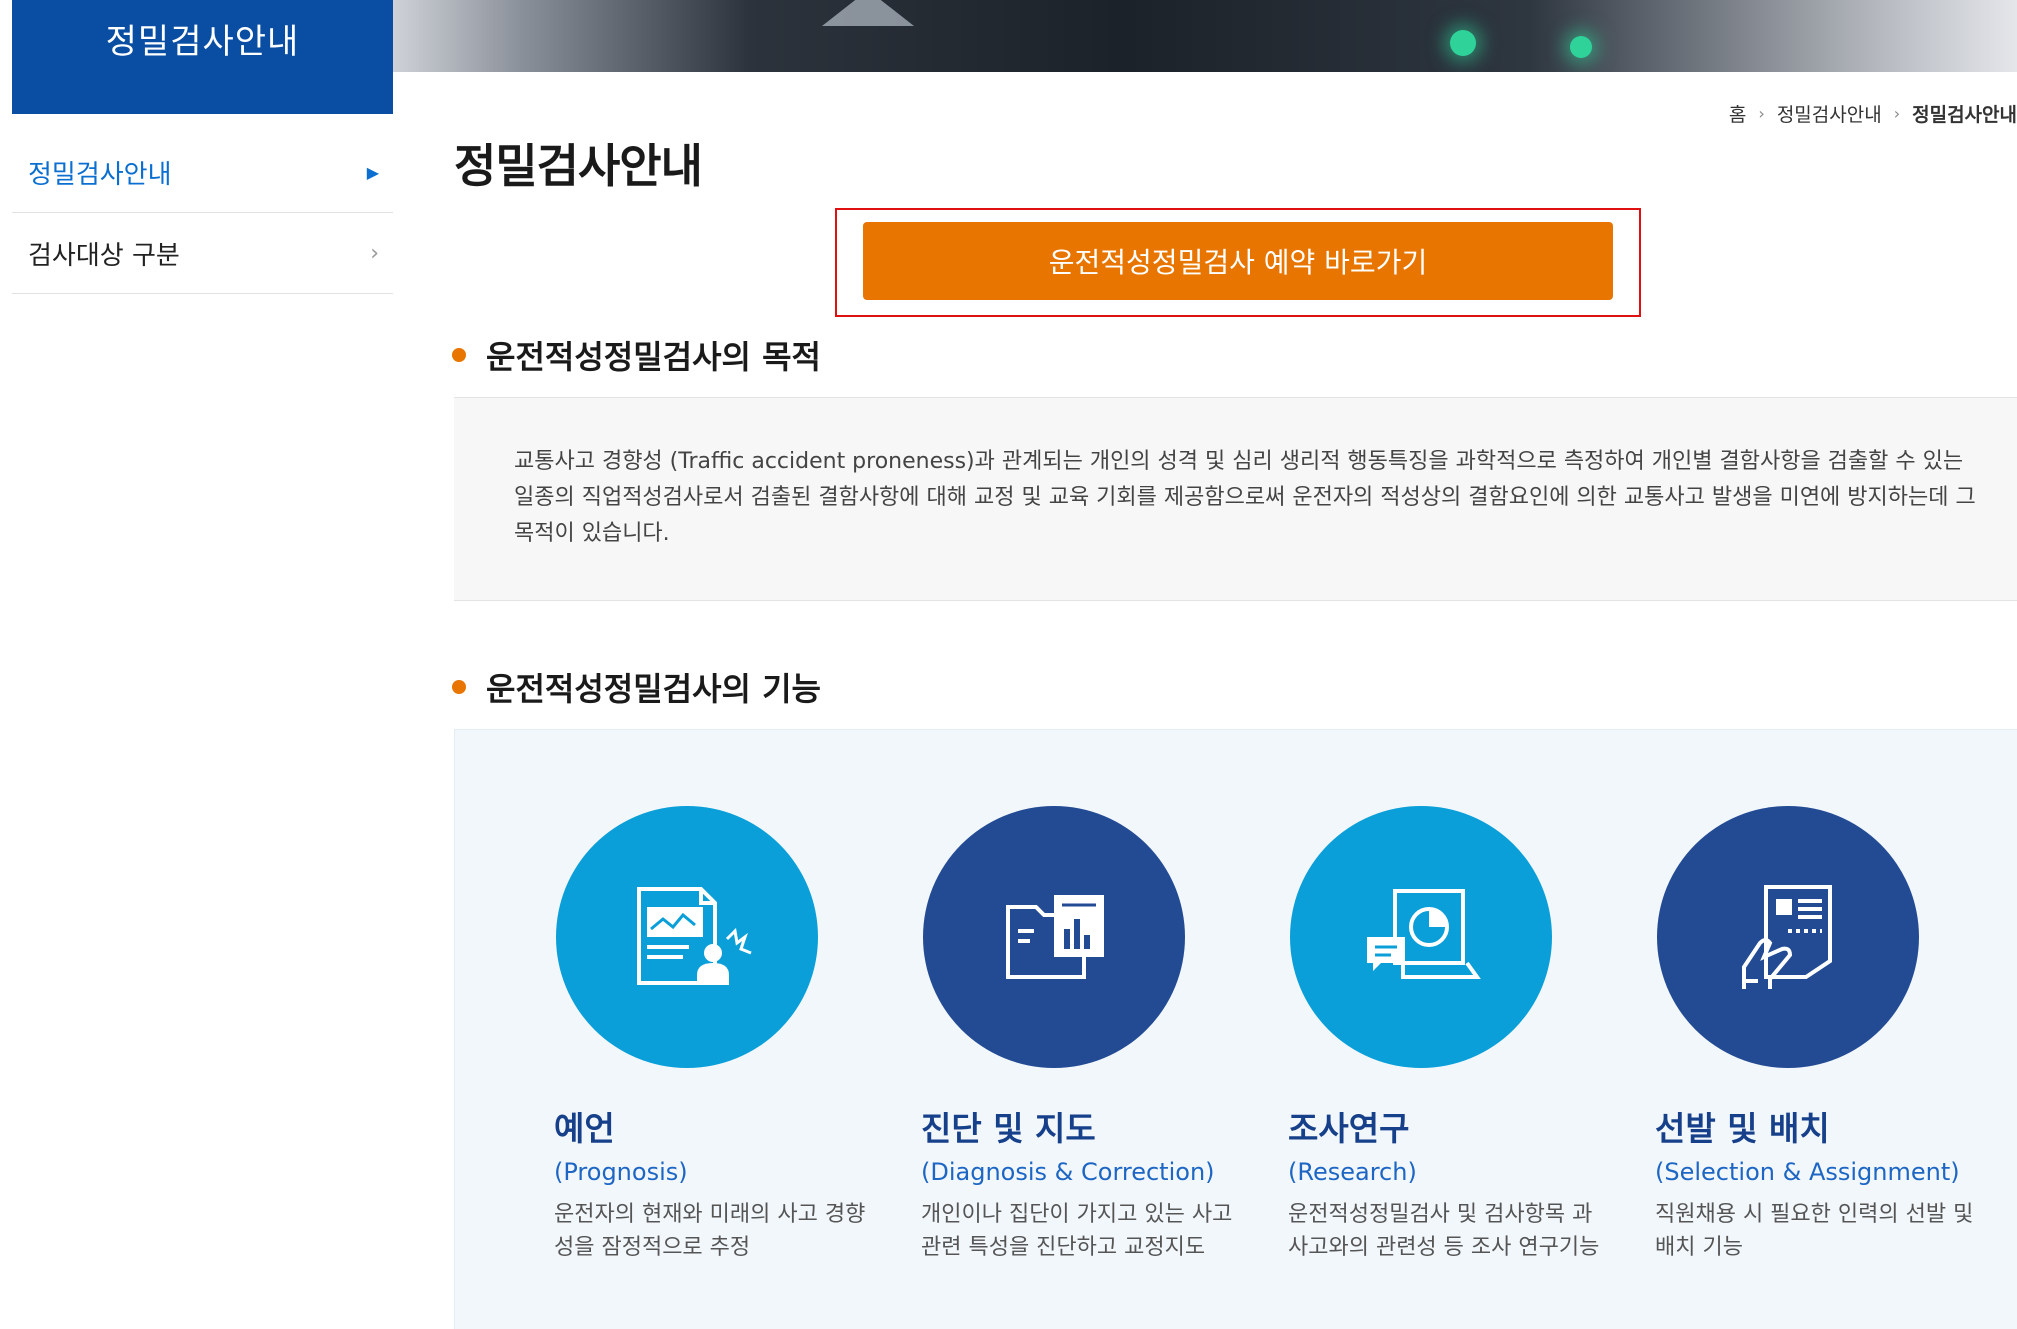 The width and height of the screenshot is (2017, 1329). What do you see at coordinates (372, 172) in the screenshot?
I see `caret-right-icon: ▶` at bounding box center [372, 172].